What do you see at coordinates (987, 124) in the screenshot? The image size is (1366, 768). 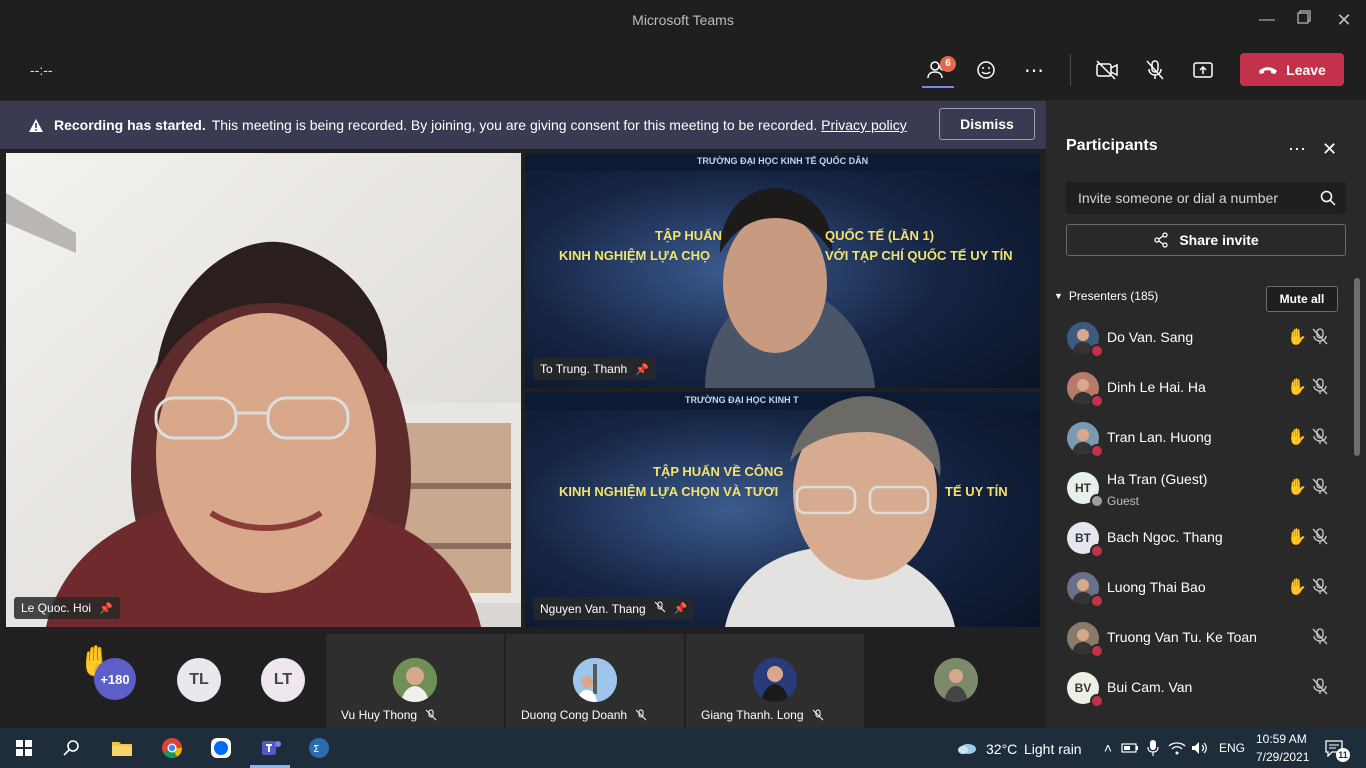 I see `dismiss-button: Dismiss` at bounding box center [987, 124].